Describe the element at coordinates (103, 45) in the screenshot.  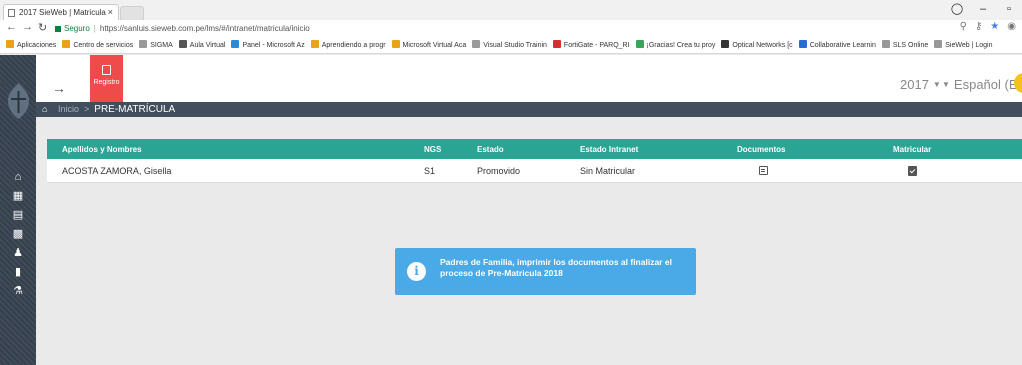
I see `bookmark-label: Centro de servicios` at that location.